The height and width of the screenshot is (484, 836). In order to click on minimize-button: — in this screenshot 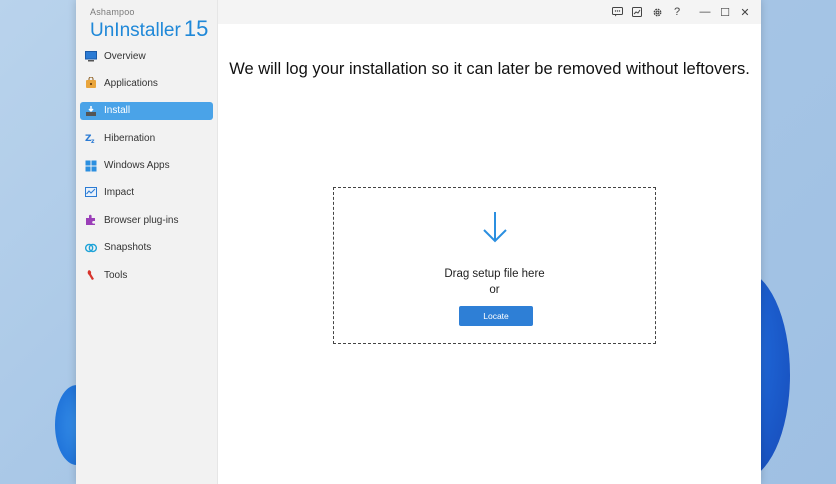, I will do `click(705, 12)`.